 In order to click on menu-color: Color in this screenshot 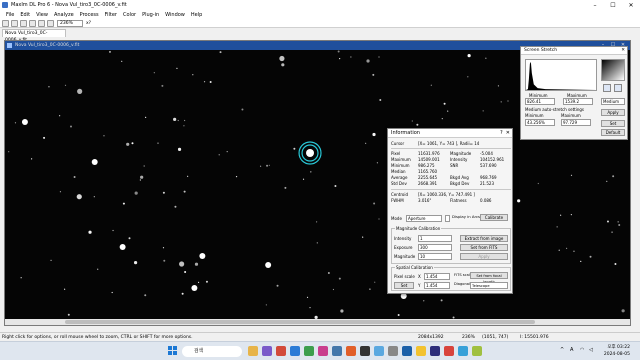, I will do `click(129, 15)`.